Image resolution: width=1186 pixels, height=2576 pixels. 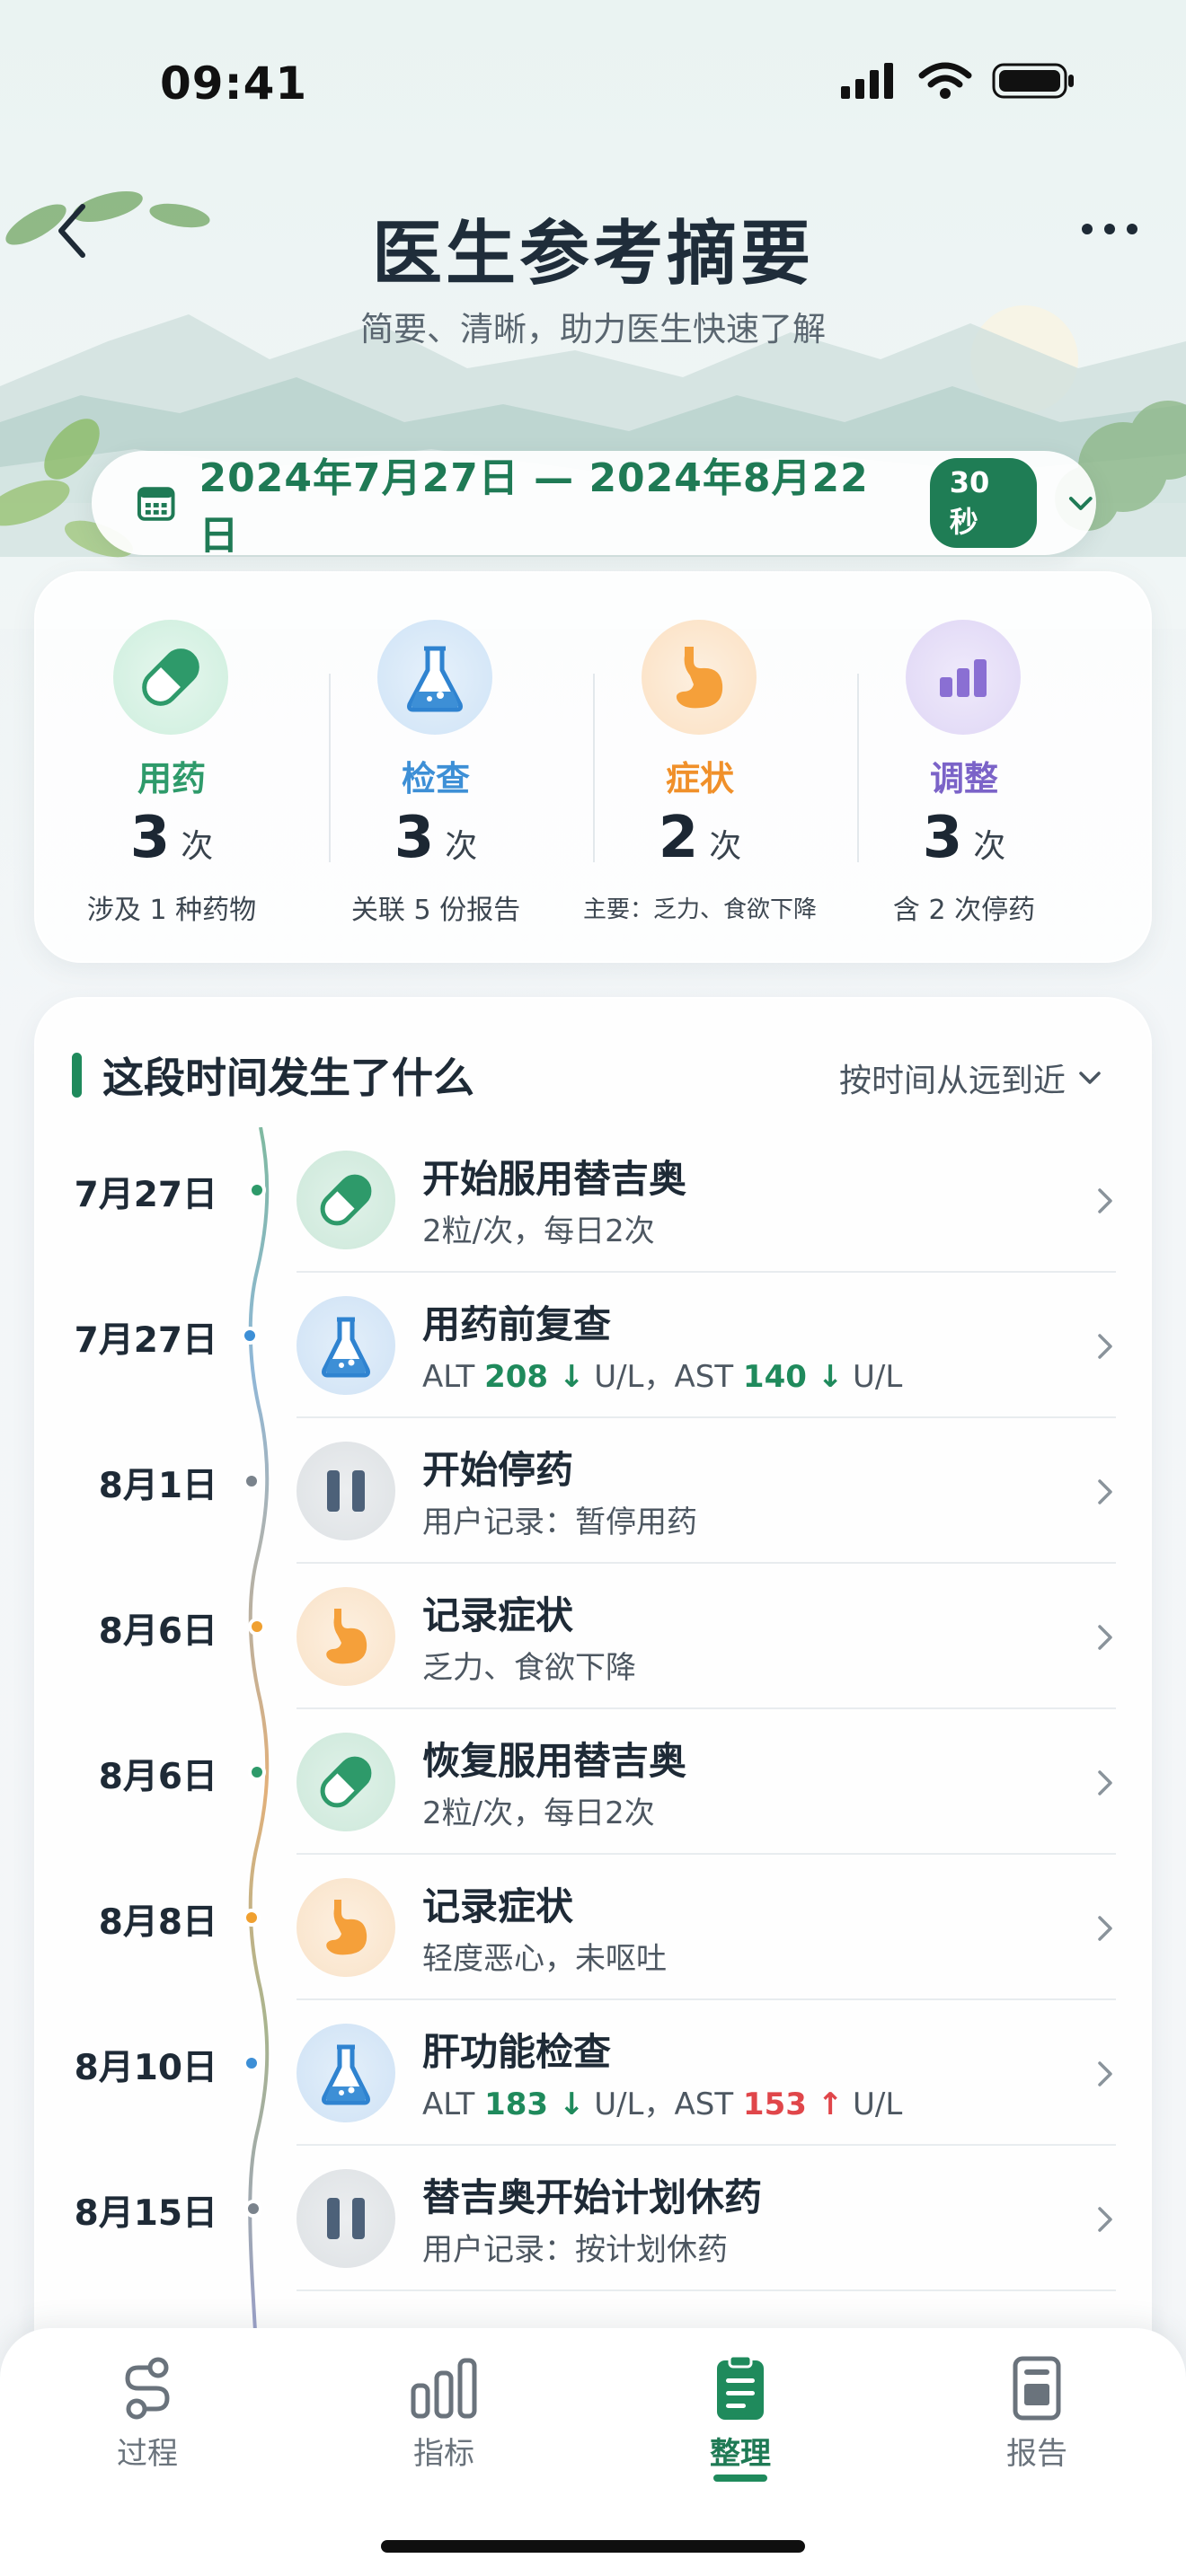 What do you see at coordinates (147, 2388) in the screenshot?
I see `process-icon` at bounding box center [147, 2388].